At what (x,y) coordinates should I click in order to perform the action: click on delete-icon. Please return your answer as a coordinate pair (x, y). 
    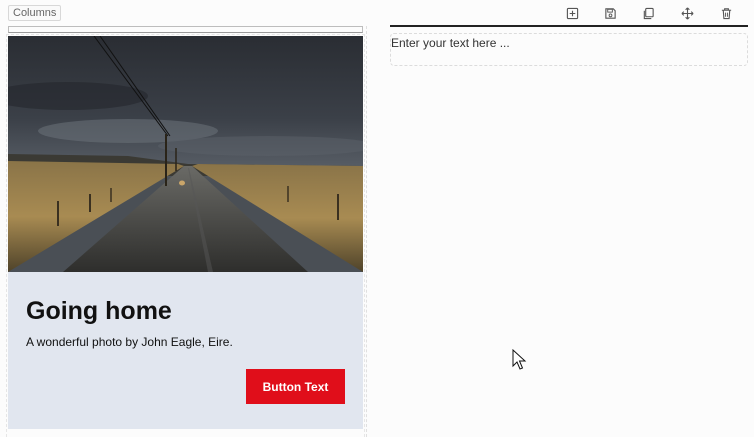
    Looking at the image, I should click on (726, 13).